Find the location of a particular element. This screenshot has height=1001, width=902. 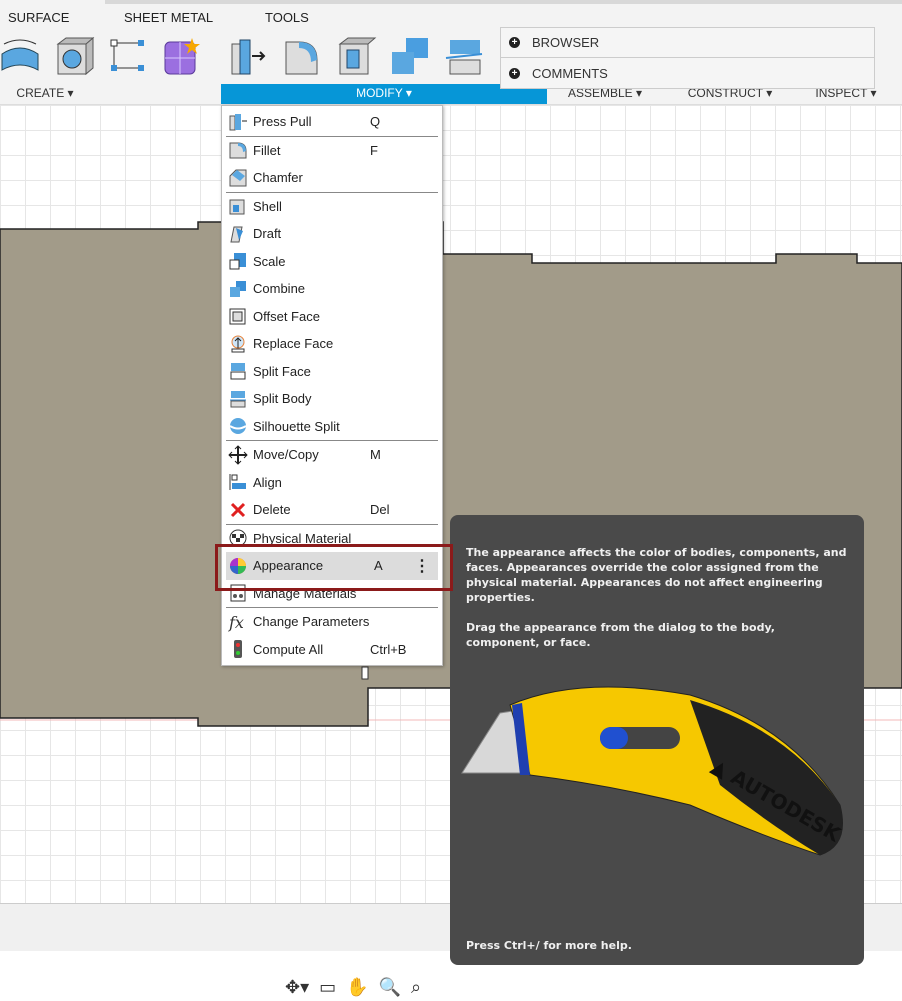

menu-item-label: Fillet is located at coordinates (267, 150).